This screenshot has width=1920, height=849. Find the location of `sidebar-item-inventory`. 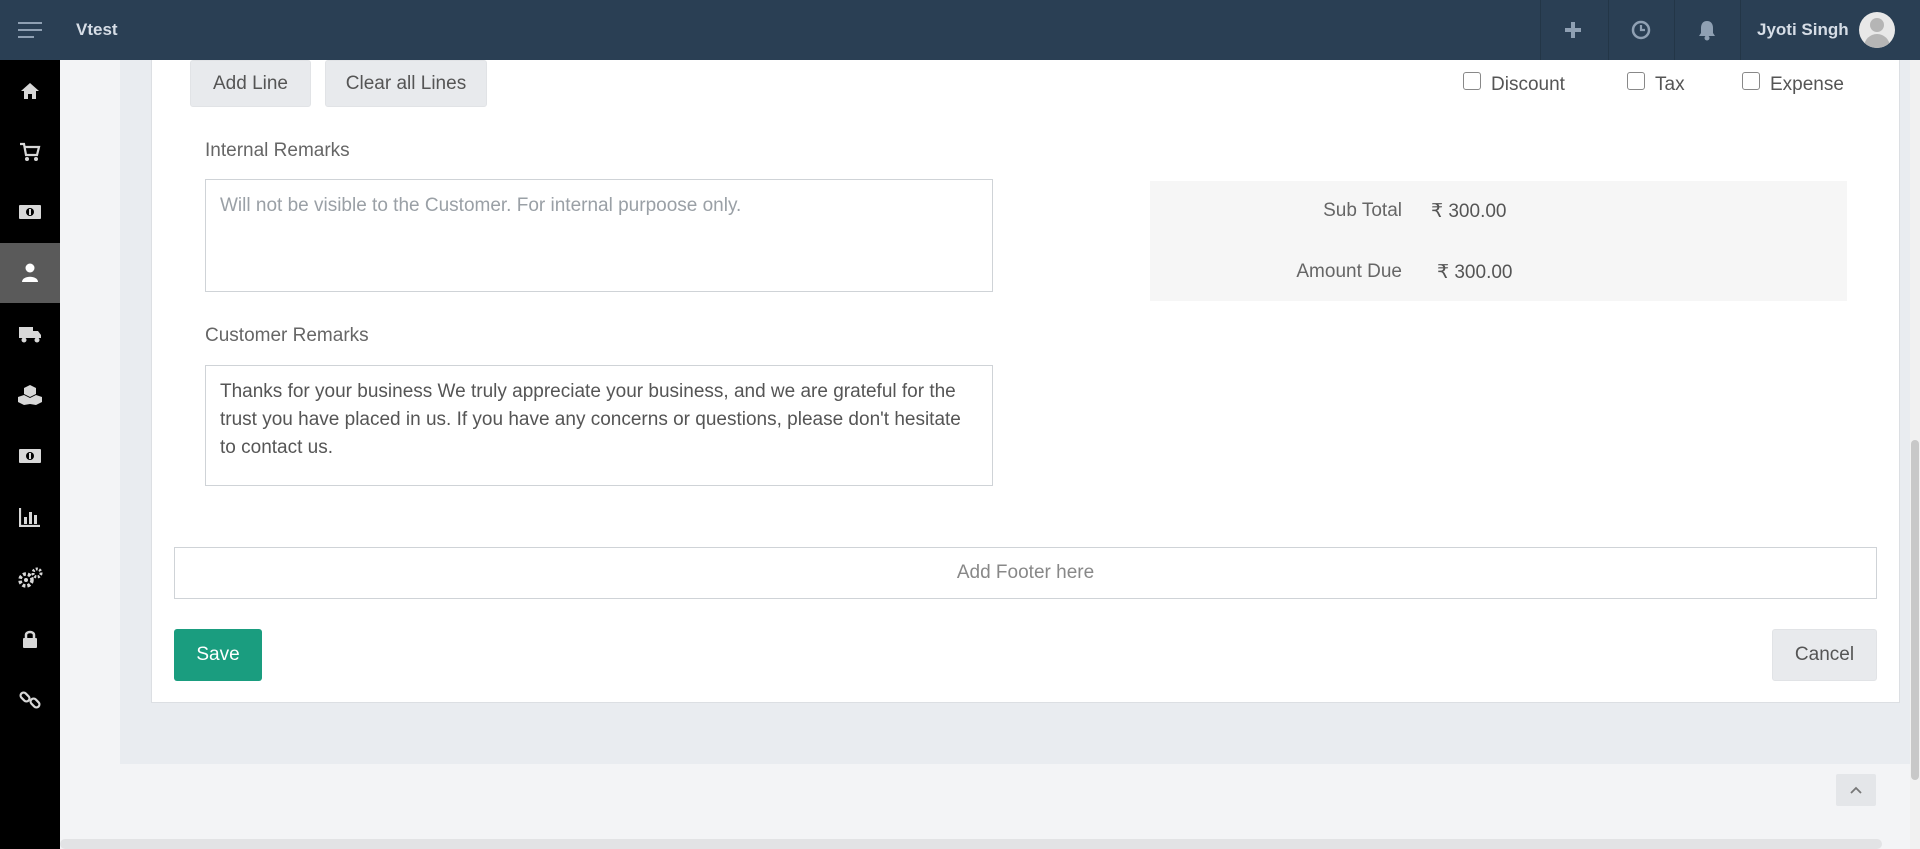

sidebar-item-inventory is located at coordinates (30, 395).